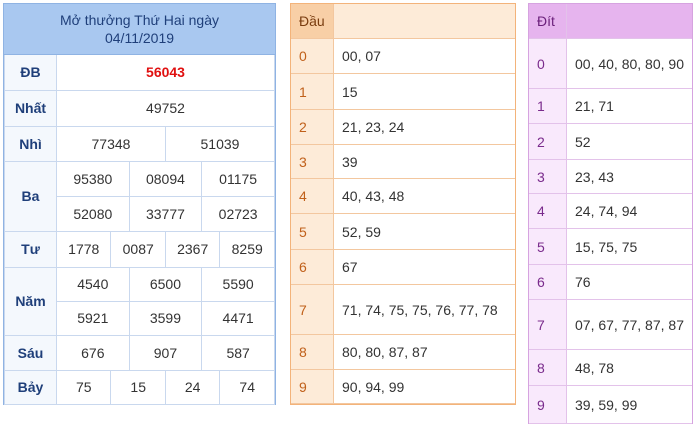  Describe the element at coordinates (548, 21) in the screenshot. I see `dit-header: Đít` at that location.